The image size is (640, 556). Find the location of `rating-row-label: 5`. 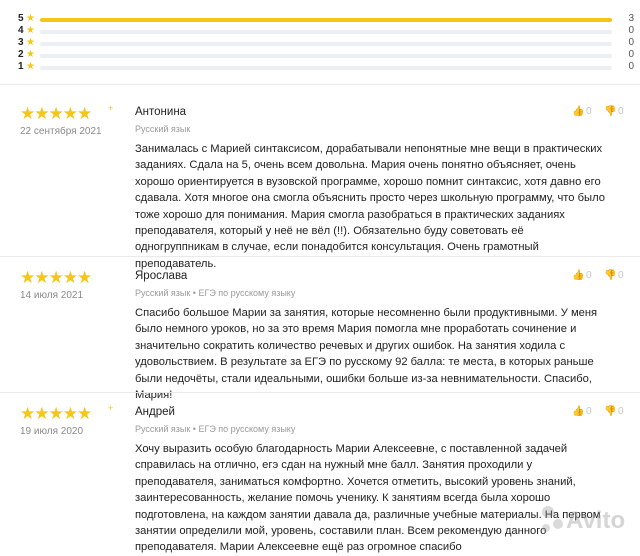

rating-row-label: 5 is located at coordinates (21, 18).